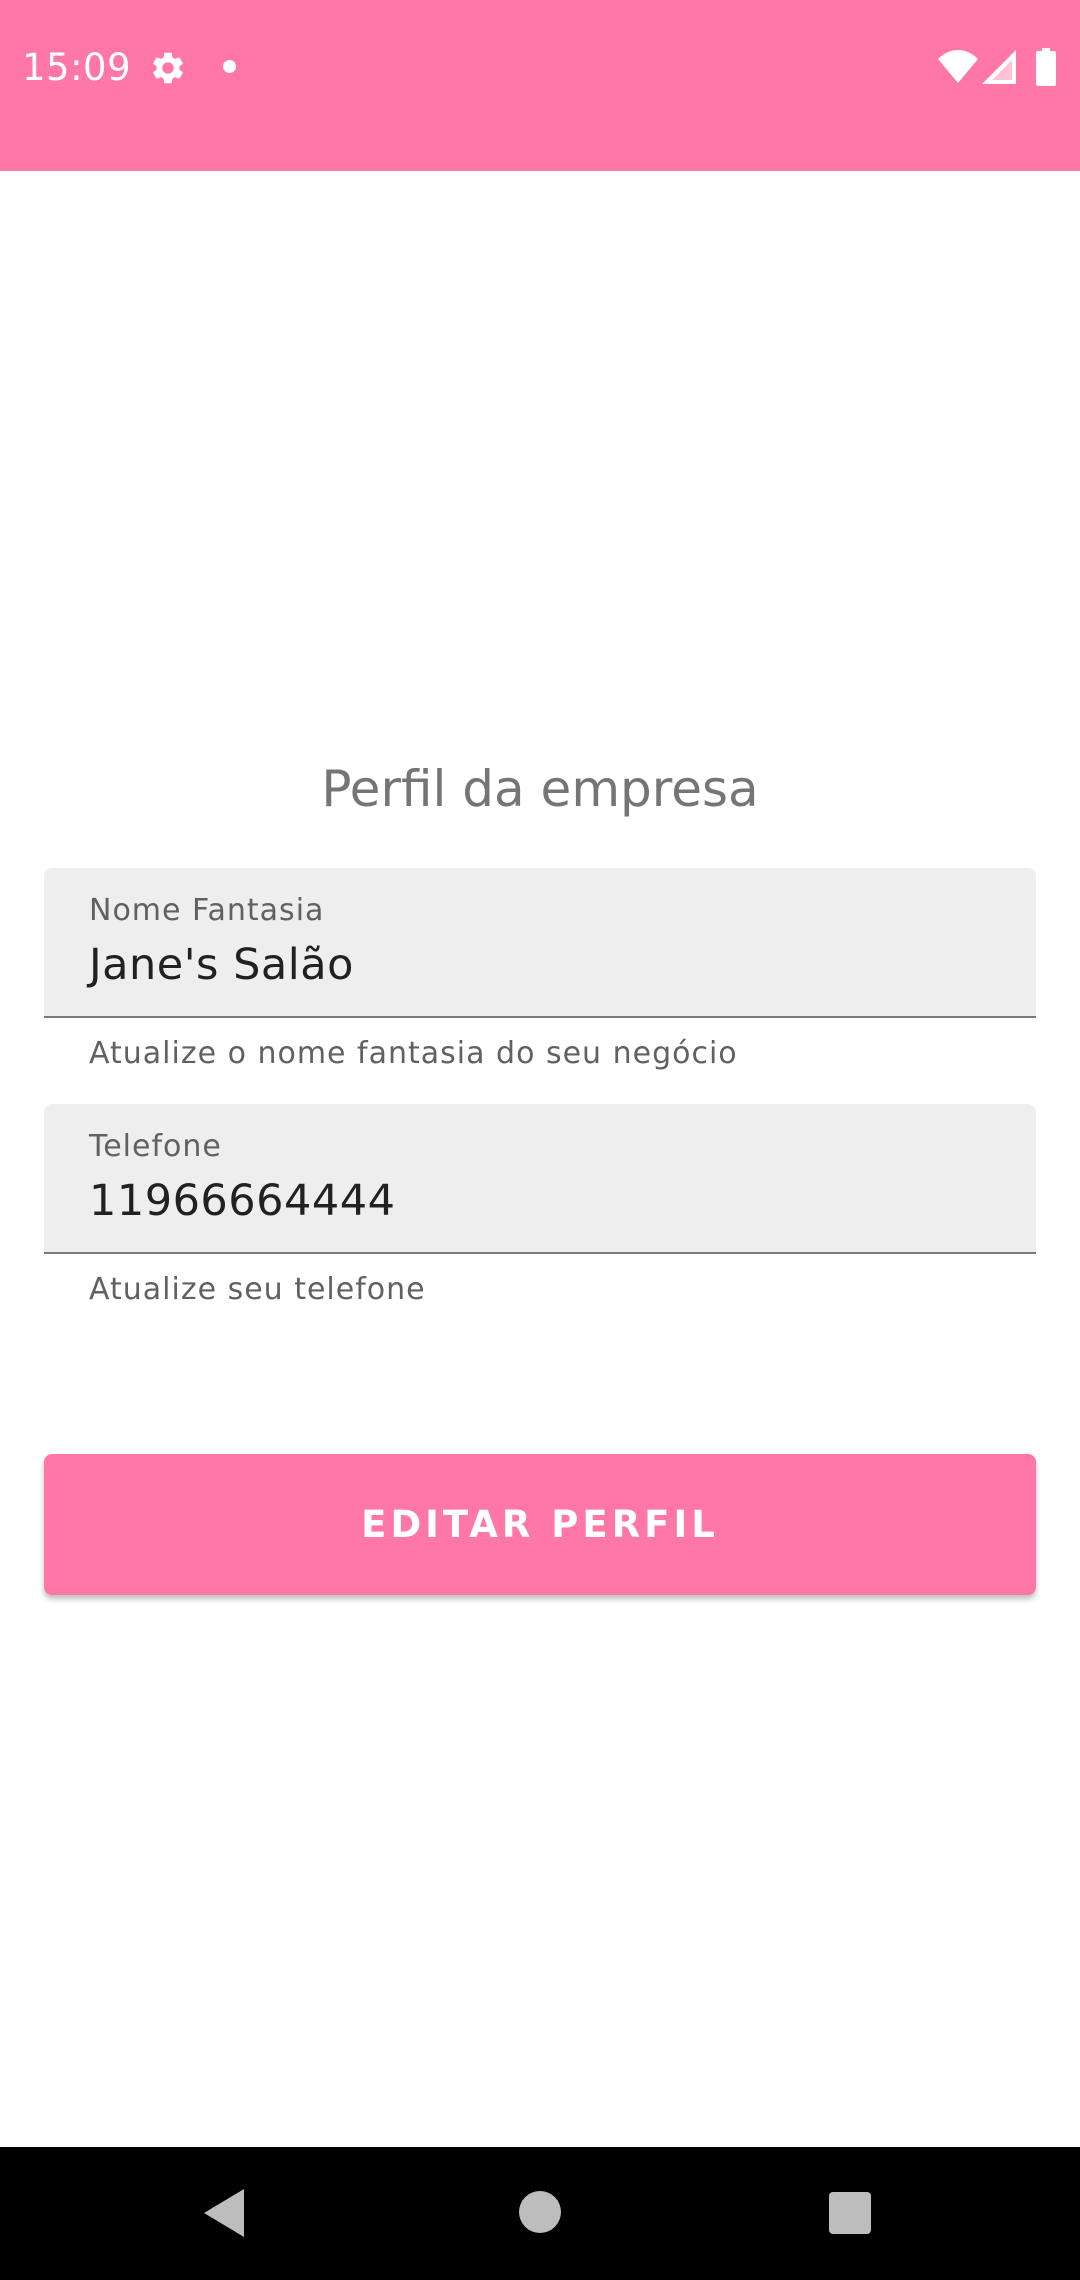 The width and height of the screenshot is (1080, 2280). Describe the element at coordinates (540, 85) in the screenshot. I see `status-bar: 15:09` at that location.